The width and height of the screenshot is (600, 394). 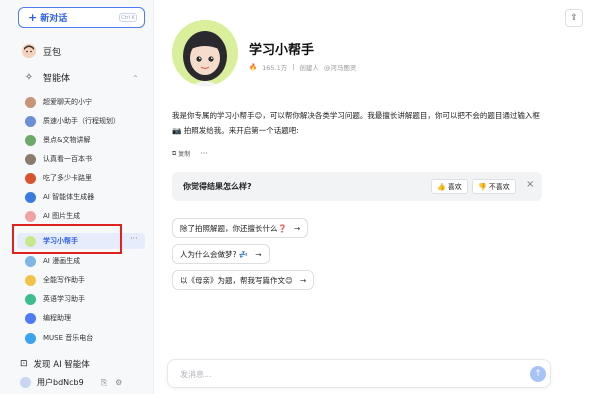 What do you see at coordinates (357, 186) in the screenshot?
I see `feedback-card: 你觉得结果怎么样? 👍 喜欢 👎 不喜欢 ×` at bounding box center [357, 186].